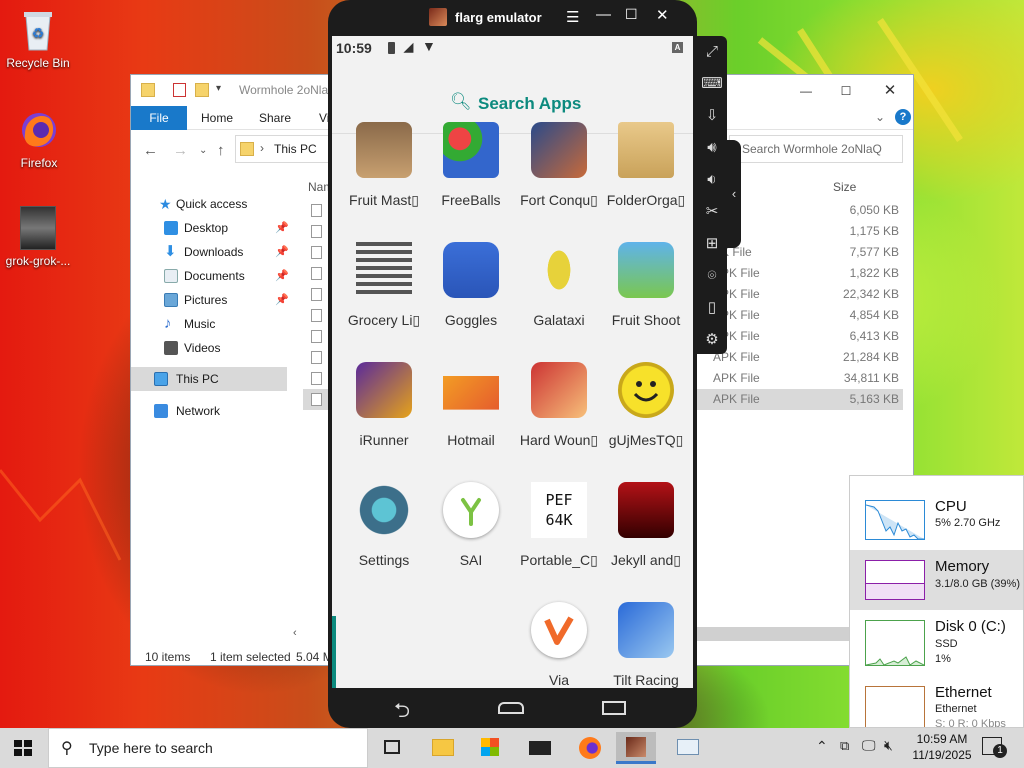  What do you see at coordinates (590, 748) in the screenshot?
I see `firefox-taskbar-icon` at bounding box center [590, 748].